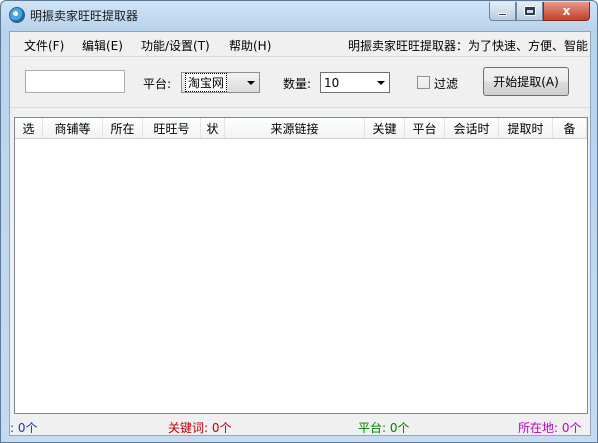 The height and width of the screenshot is (443, 598). Describe the element at coordinates (446, 83) in the screenshot. I see `filter-label: 过滤` at that location.